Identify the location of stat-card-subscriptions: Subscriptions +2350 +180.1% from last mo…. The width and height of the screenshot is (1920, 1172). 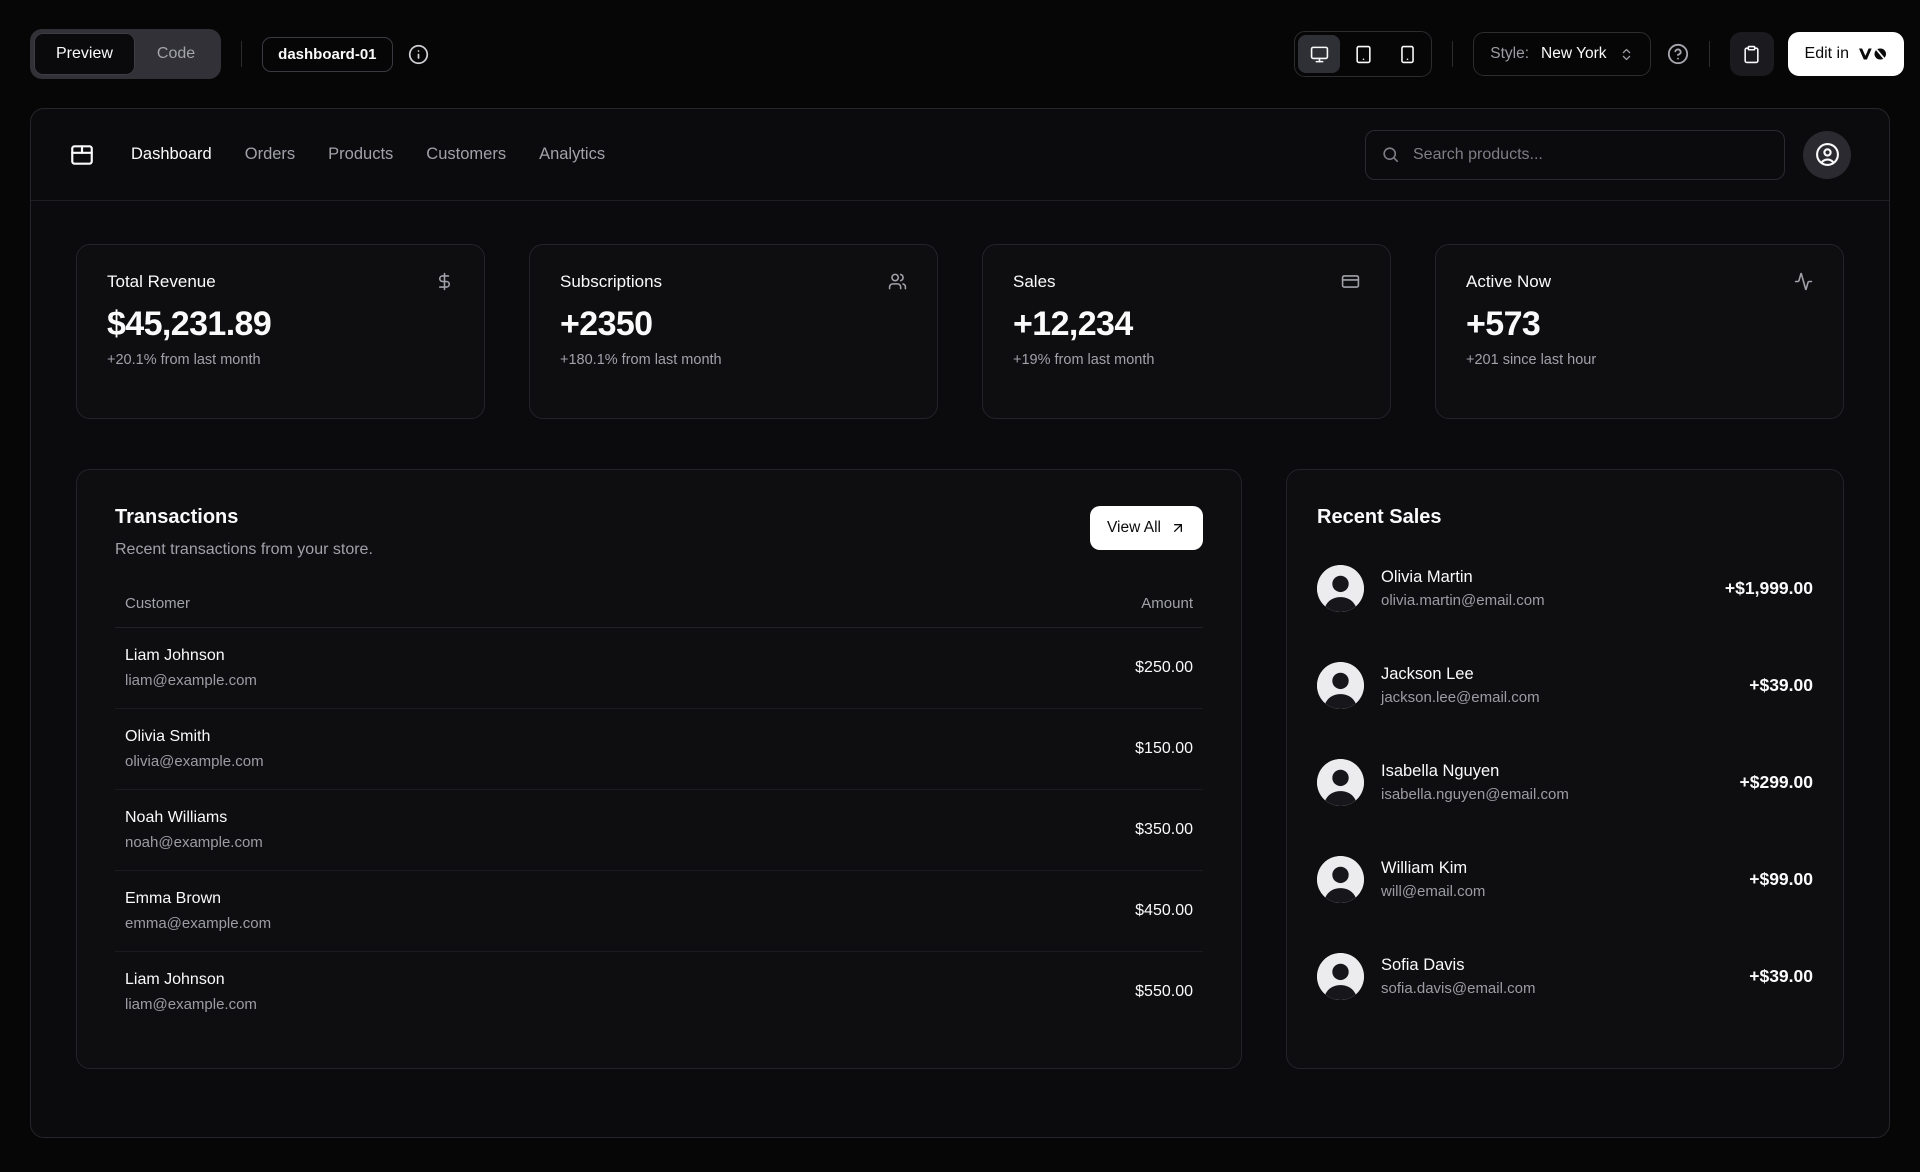
(733, 331).